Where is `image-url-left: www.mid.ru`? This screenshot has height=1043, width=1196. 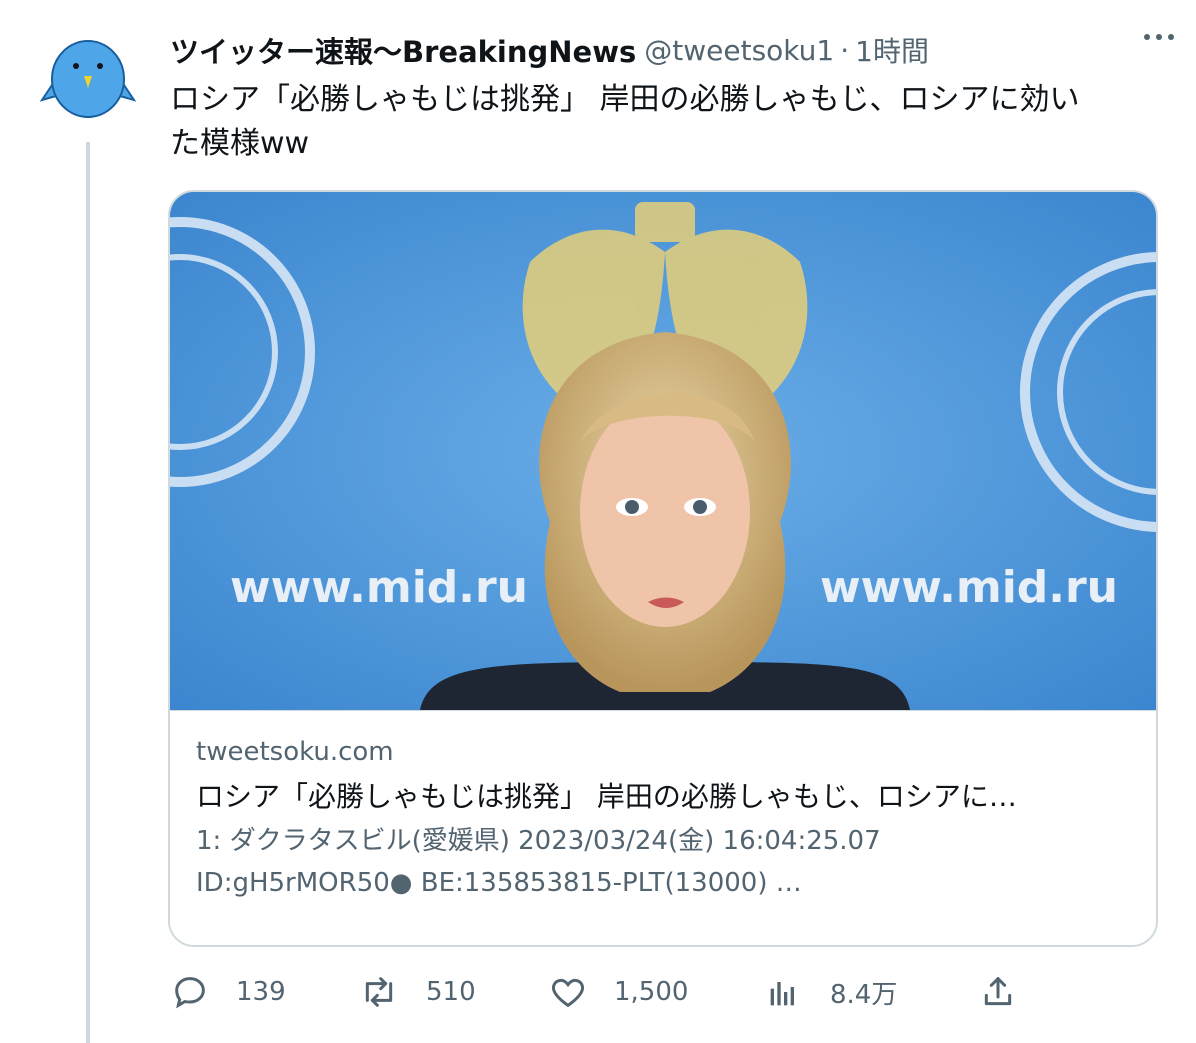 image-url-left: www.mid.ru is located at coordinates (379, 587).